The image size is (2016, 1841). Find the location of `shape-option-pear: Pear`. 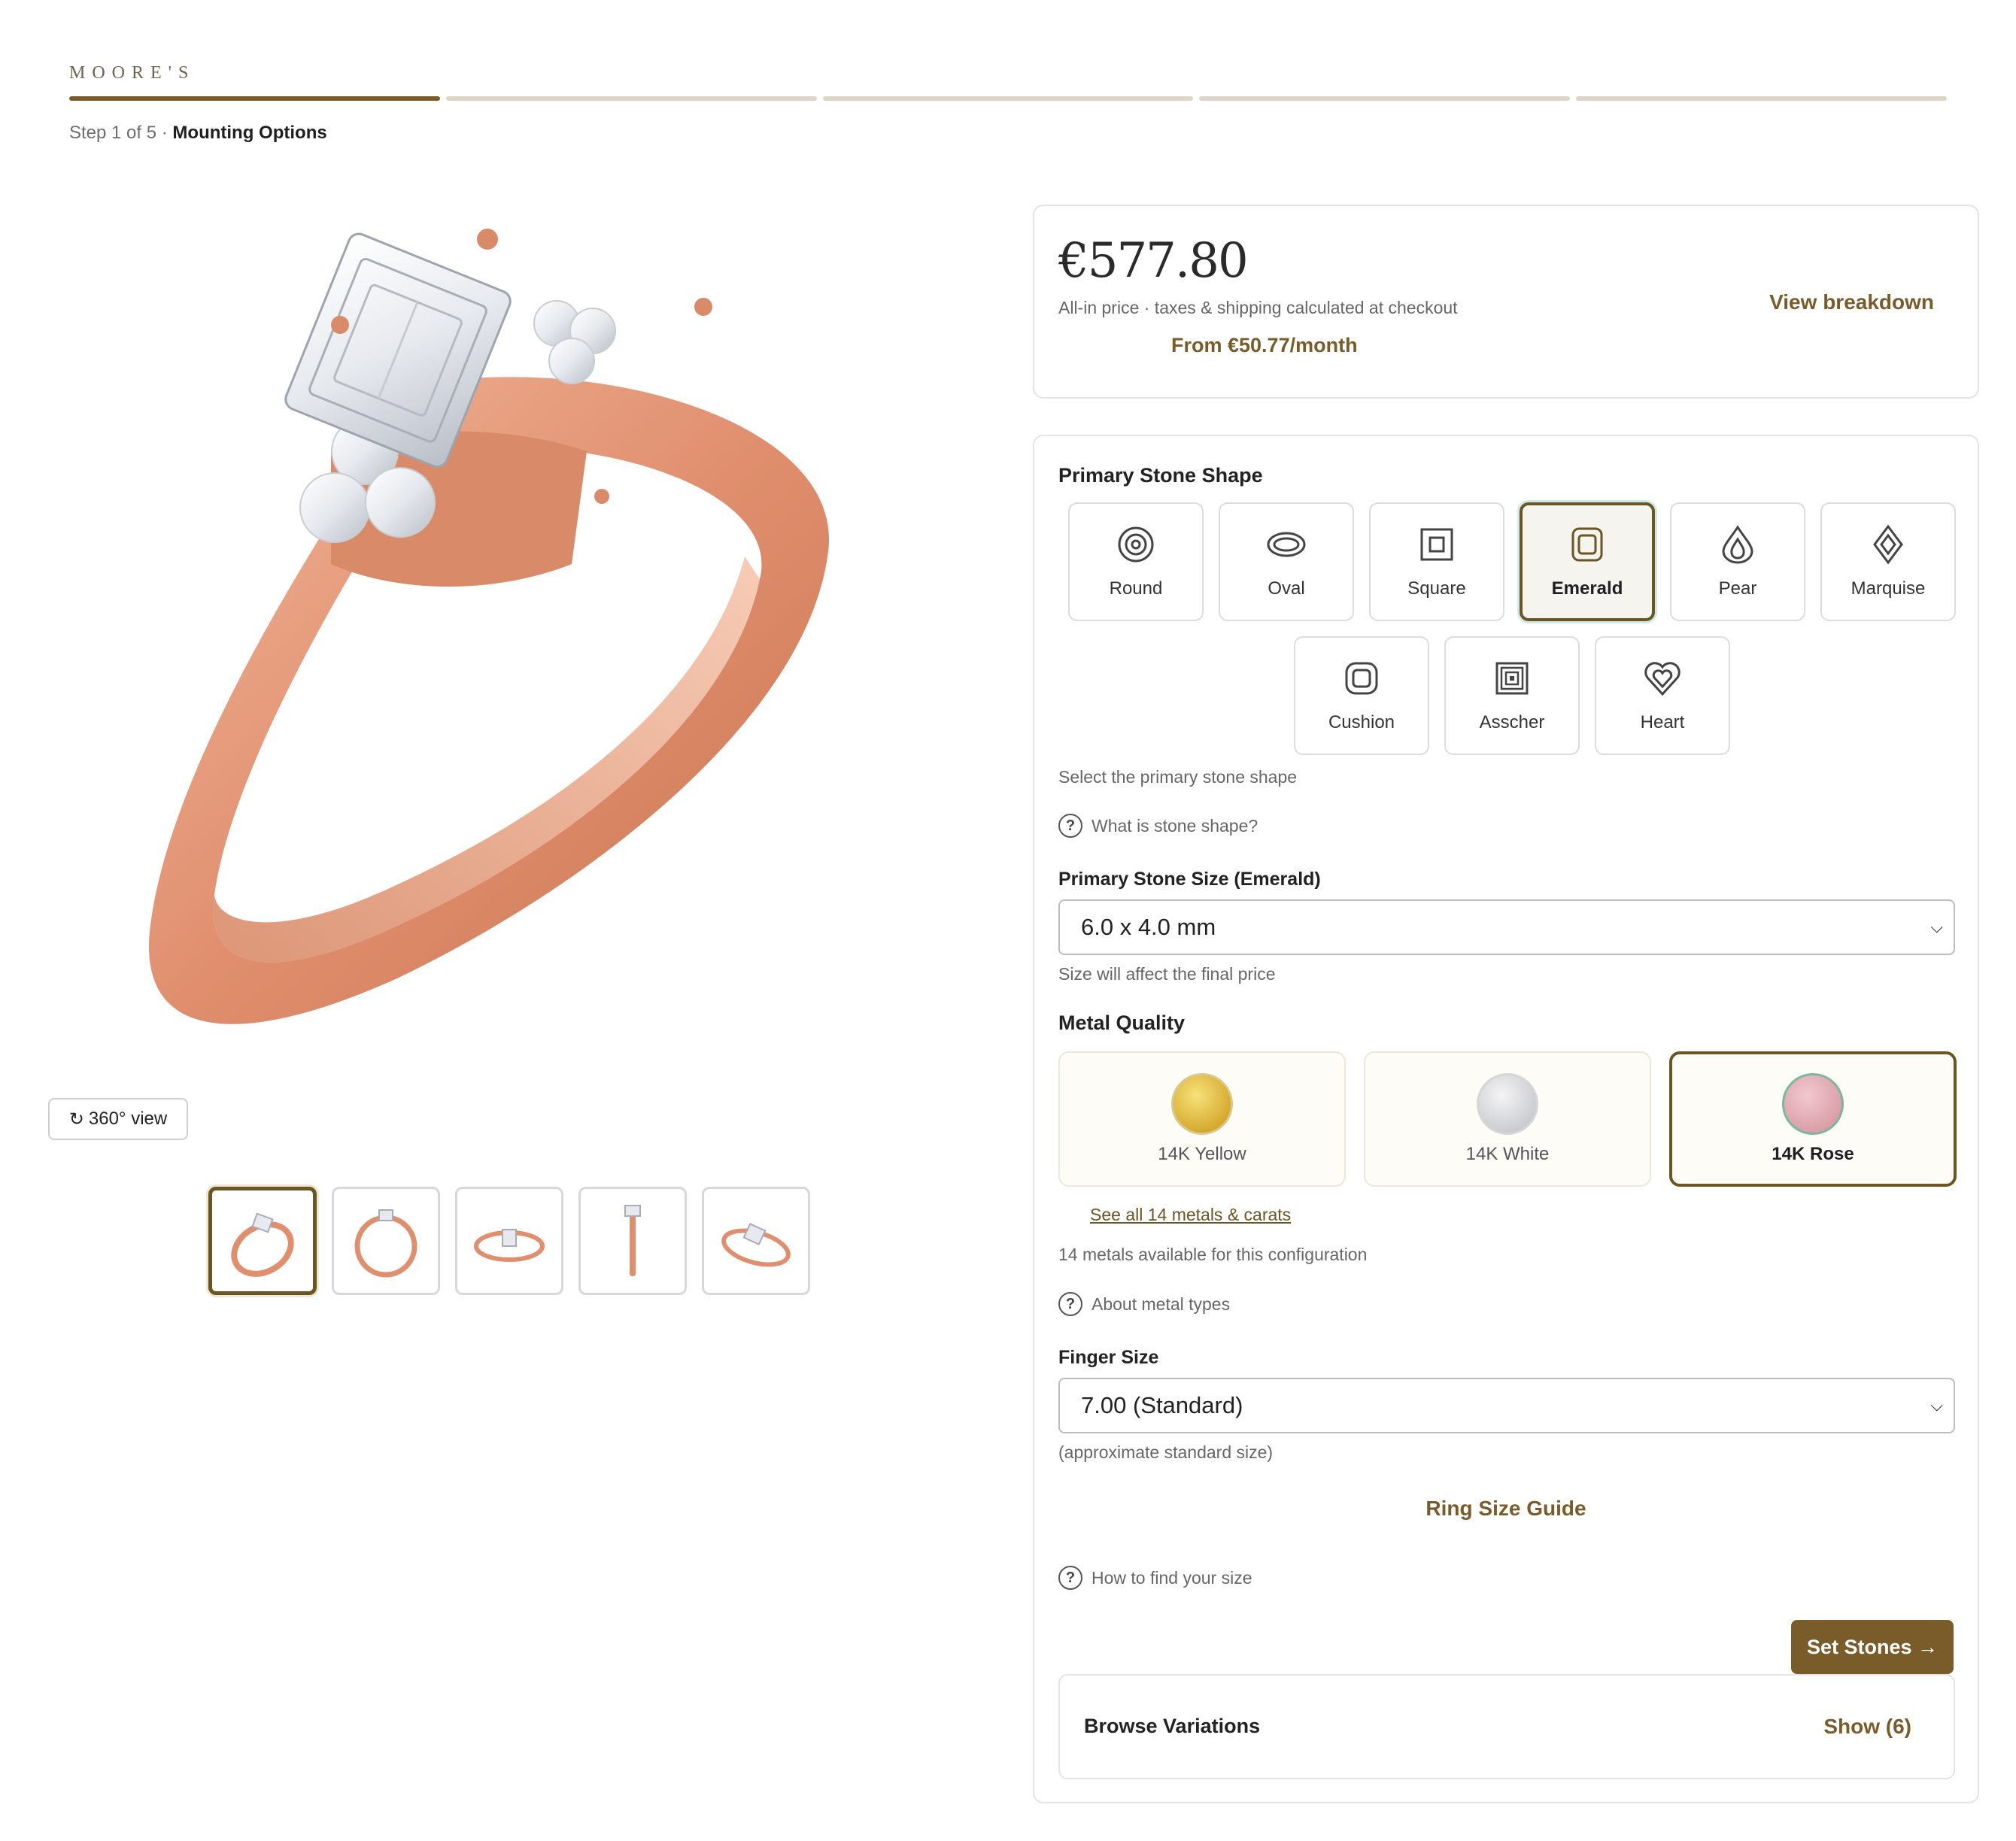

shape-option-pear: Pear is located at coordinates (1737, 561).